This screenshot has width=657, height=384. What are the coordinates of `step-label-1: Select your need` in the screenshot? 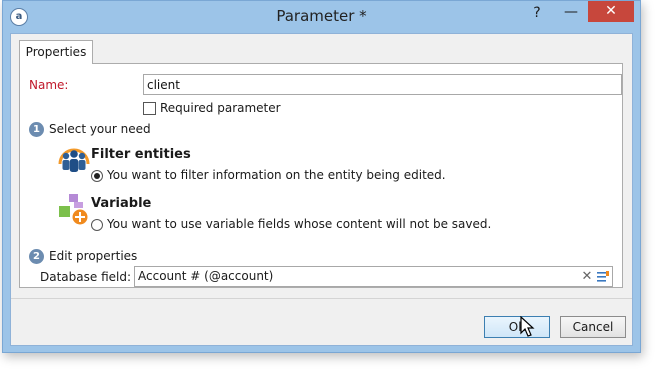 It's located at (100, 129).